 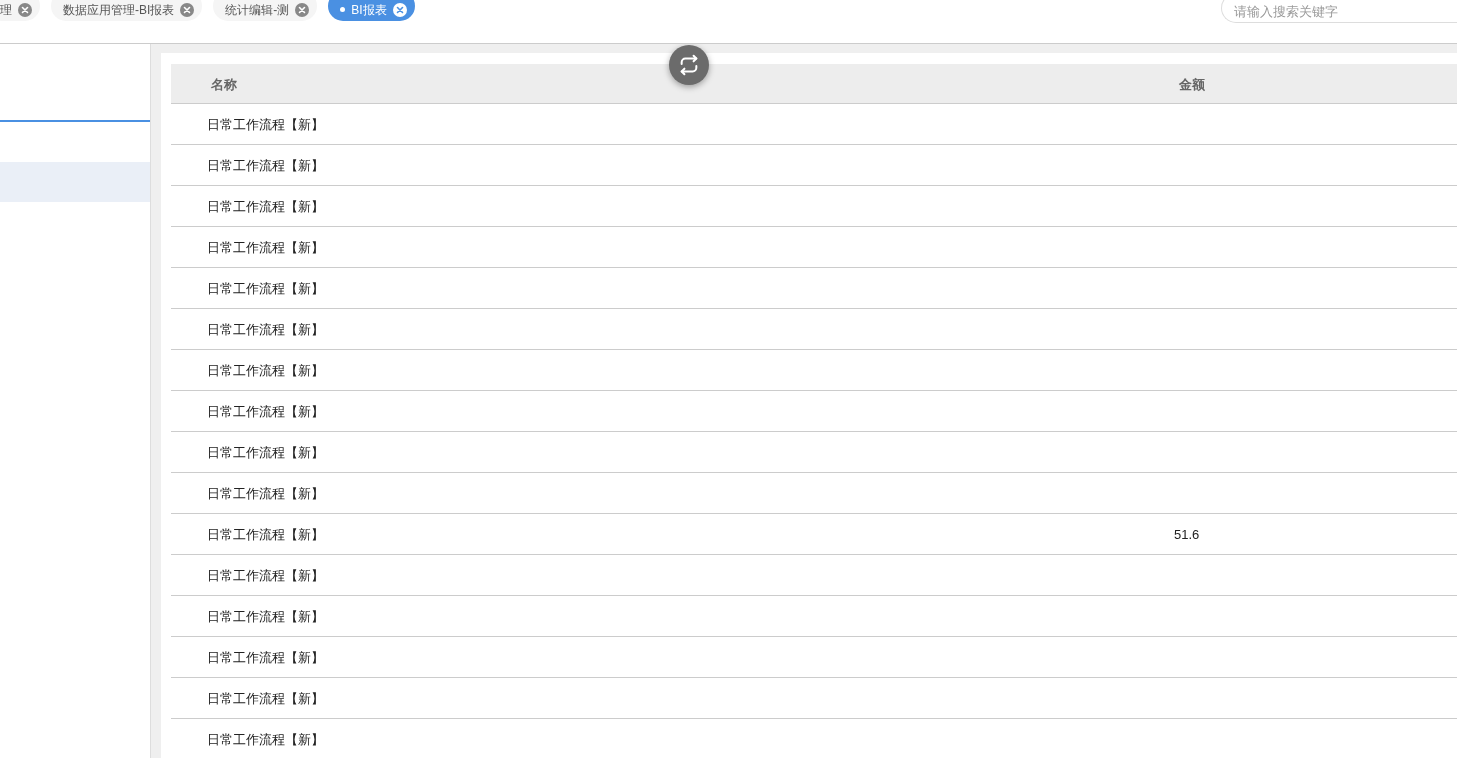 What do you see at coordinates (265, 10) in the screenshot?
I see `tab: 统计编辑-测` at bounding box center [265, 10].